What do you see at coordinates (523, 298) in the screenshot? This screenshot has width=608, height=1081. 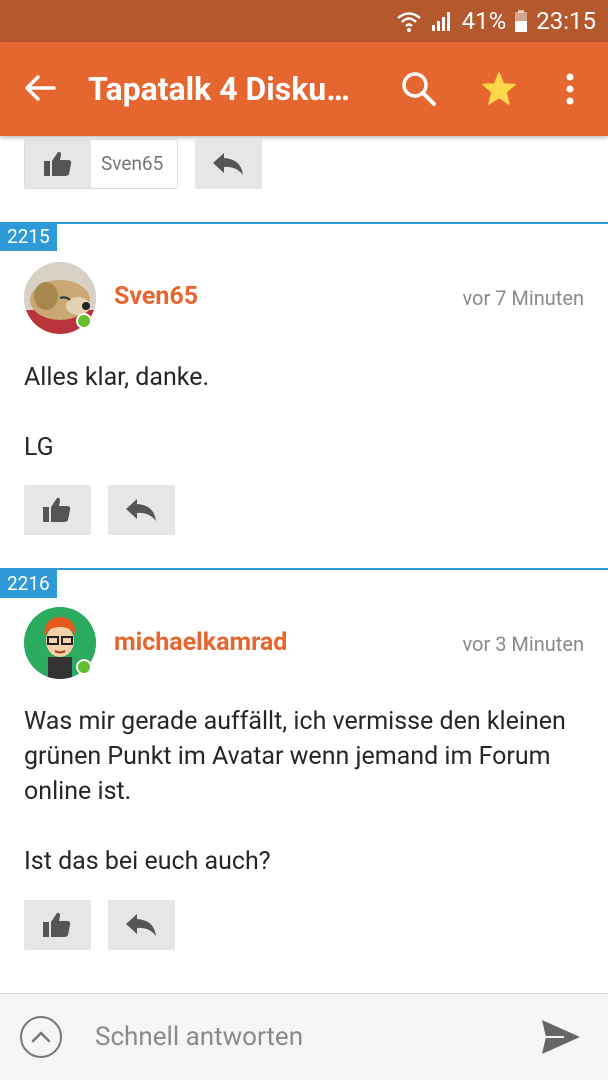 I see `post-time: vor 7 Minuten` at bounding box center [523, 298].